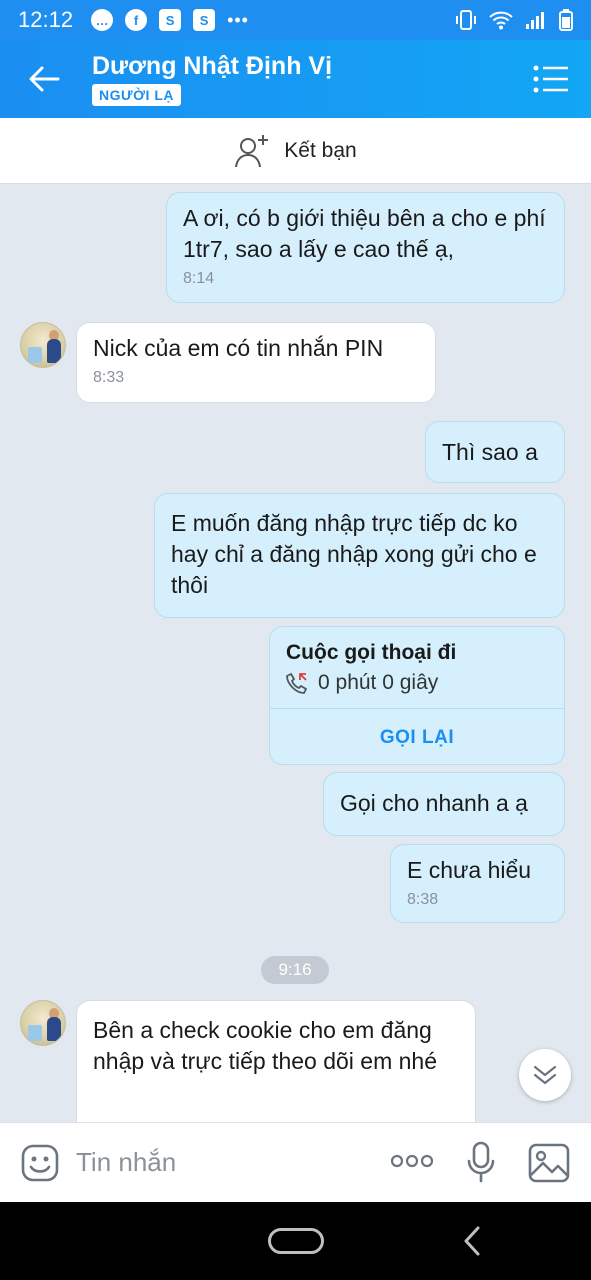 The height and width of the screenshot is (1280, 591). Describe the element at coordinates (295, 1162) in the screenshot. I see `input-bar: Tin nhắn` at that location.